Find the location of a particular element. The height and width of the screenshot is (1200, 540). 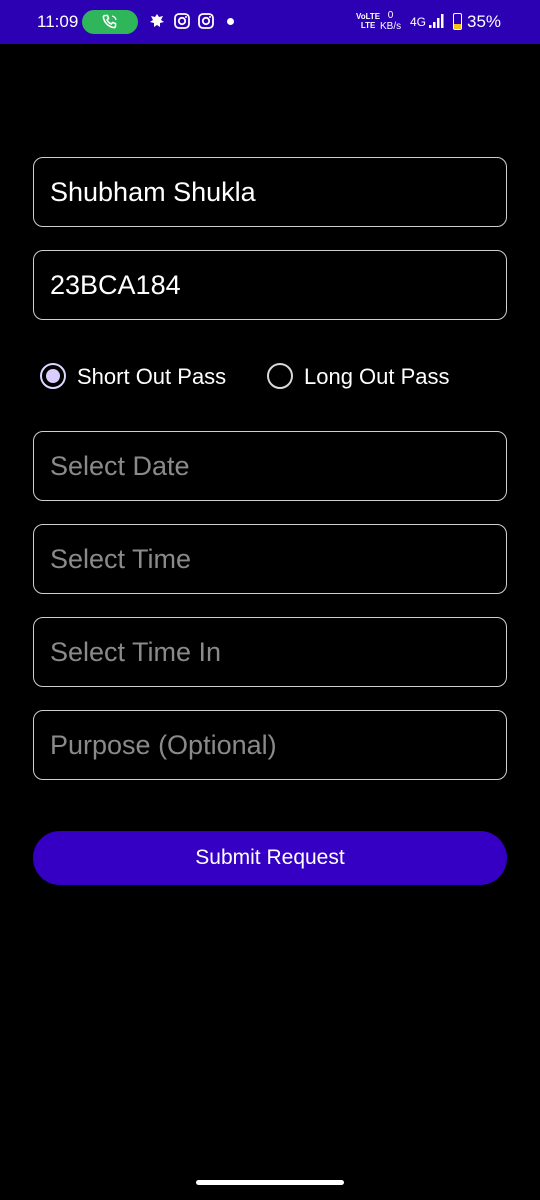

battery-icon is located at coordinates (457, 21).